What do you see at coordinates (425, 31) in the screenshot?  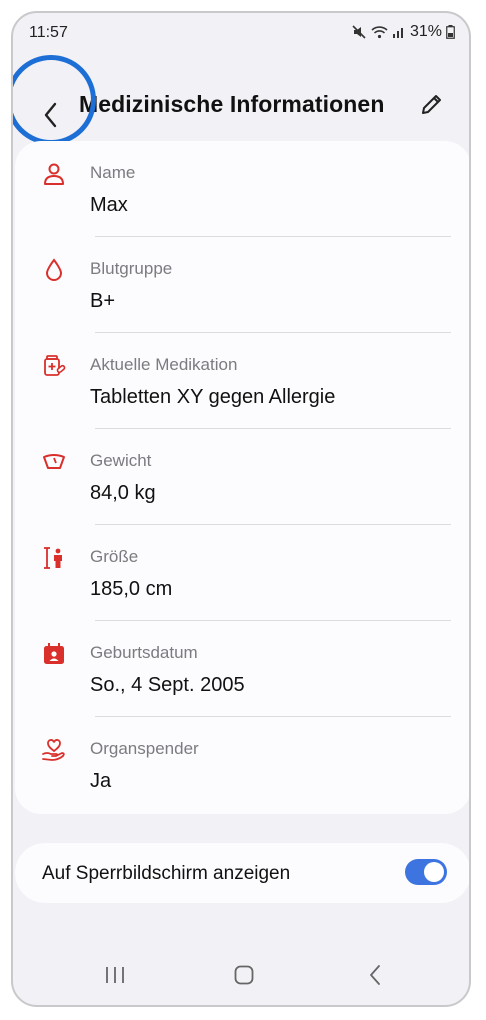 I see `battery-percentage: 31%` at bounding box center [425, 31].